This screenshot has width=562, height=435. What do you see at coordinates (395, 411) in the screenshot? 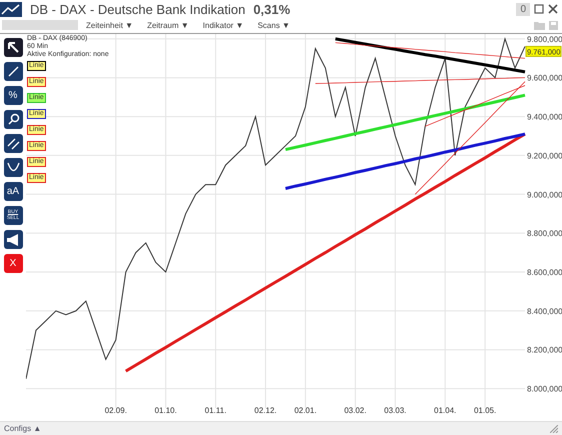
I see `x-axis-label: 03.03.` at bounding box center [395, 411].